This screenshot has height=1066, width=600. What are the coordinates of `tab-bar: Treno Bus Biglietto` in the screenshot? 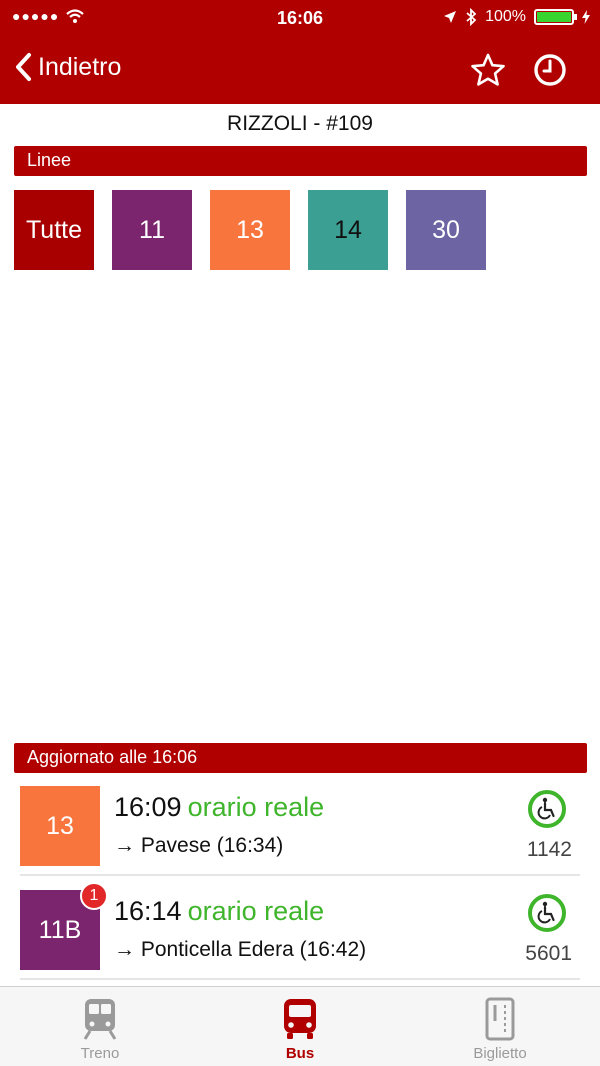 It's located at (300, 1026).